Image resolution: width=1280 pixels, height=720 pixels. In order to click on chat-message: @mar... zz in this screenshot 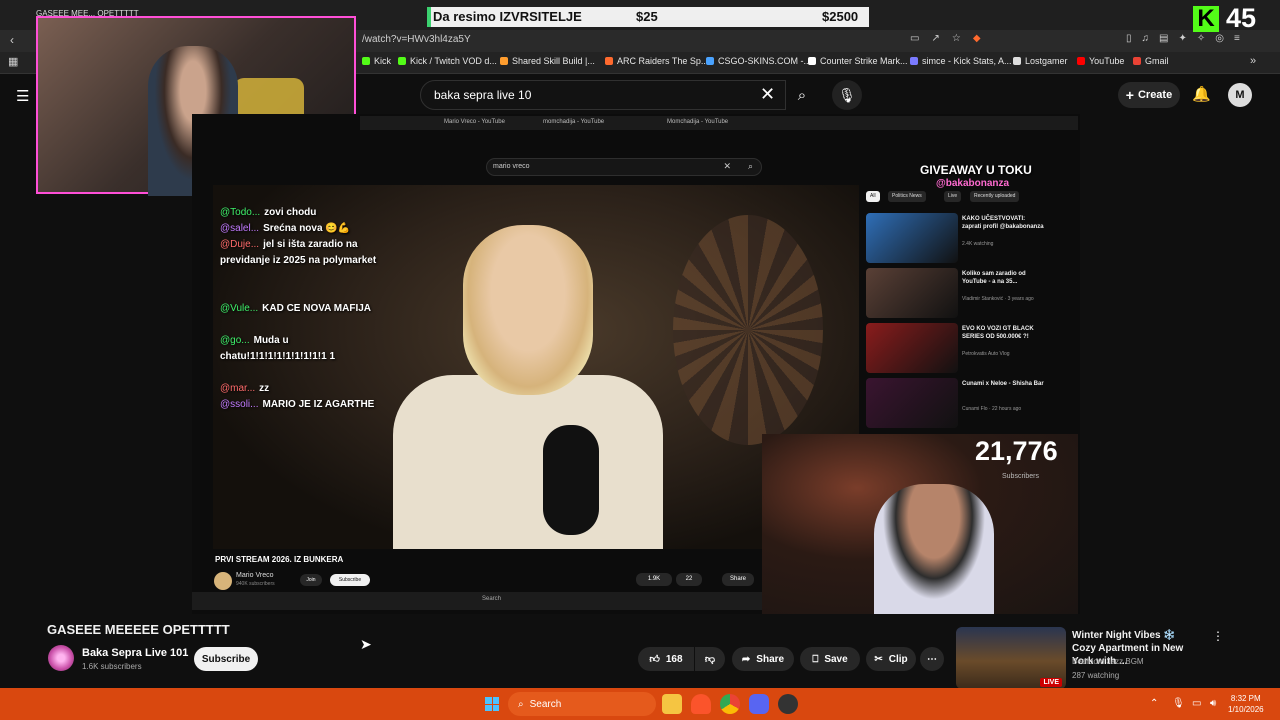, I will do `click(305, 389)`.